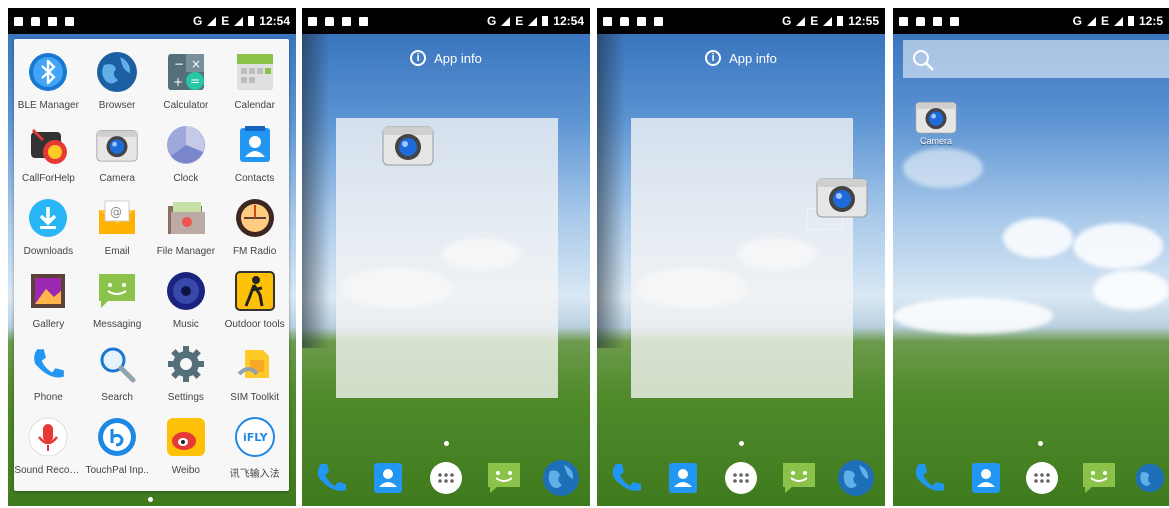  Describe the element at coordinates (48, 81) in the screenshot. I see `app-ble-manager: BLE Manager` at that location.